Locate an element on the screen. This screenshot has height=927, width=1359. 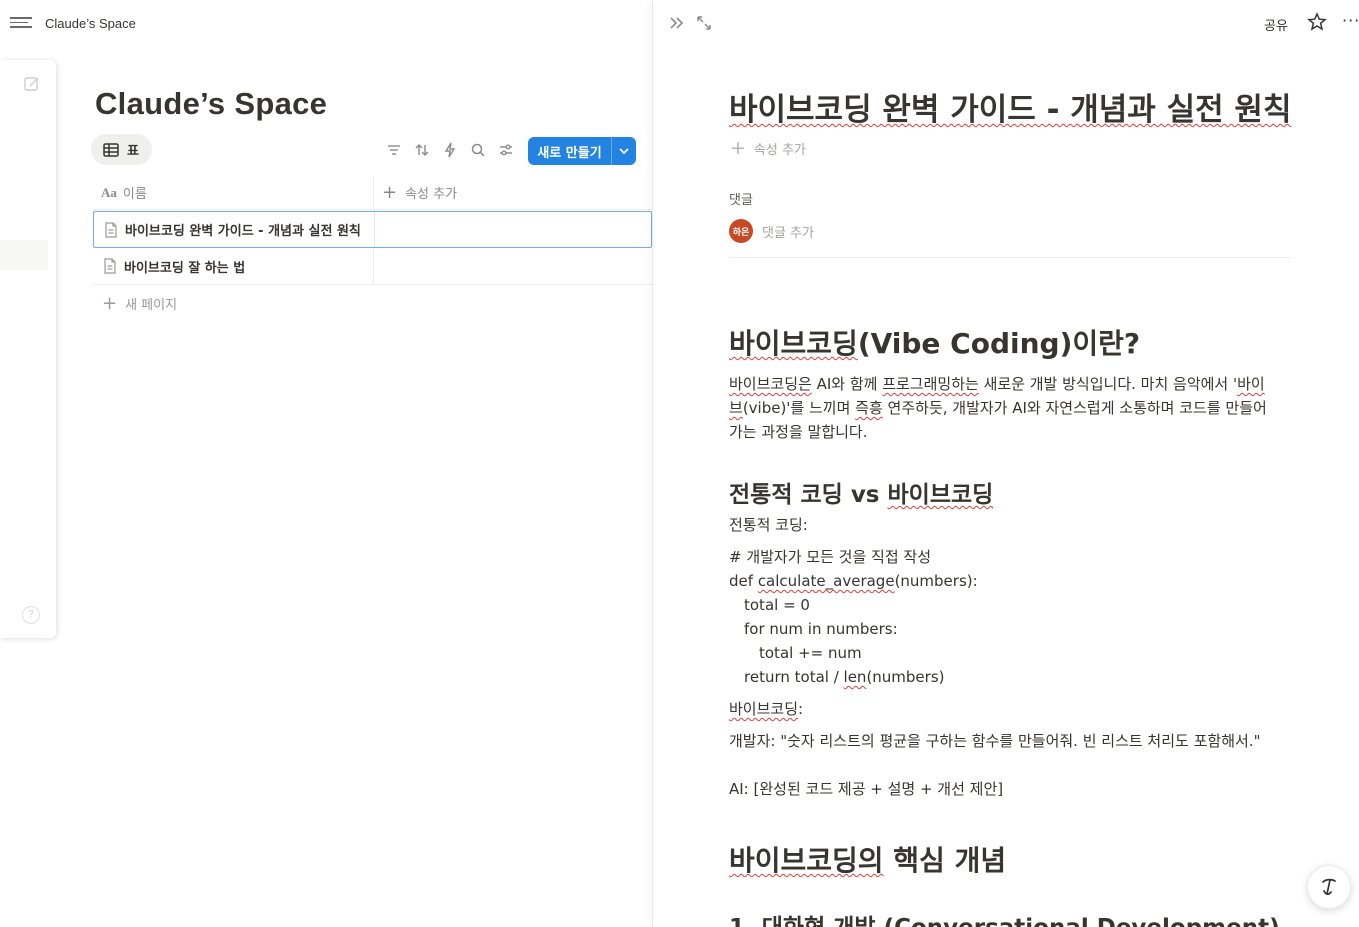
divider is located at coordinates (1010, 257).